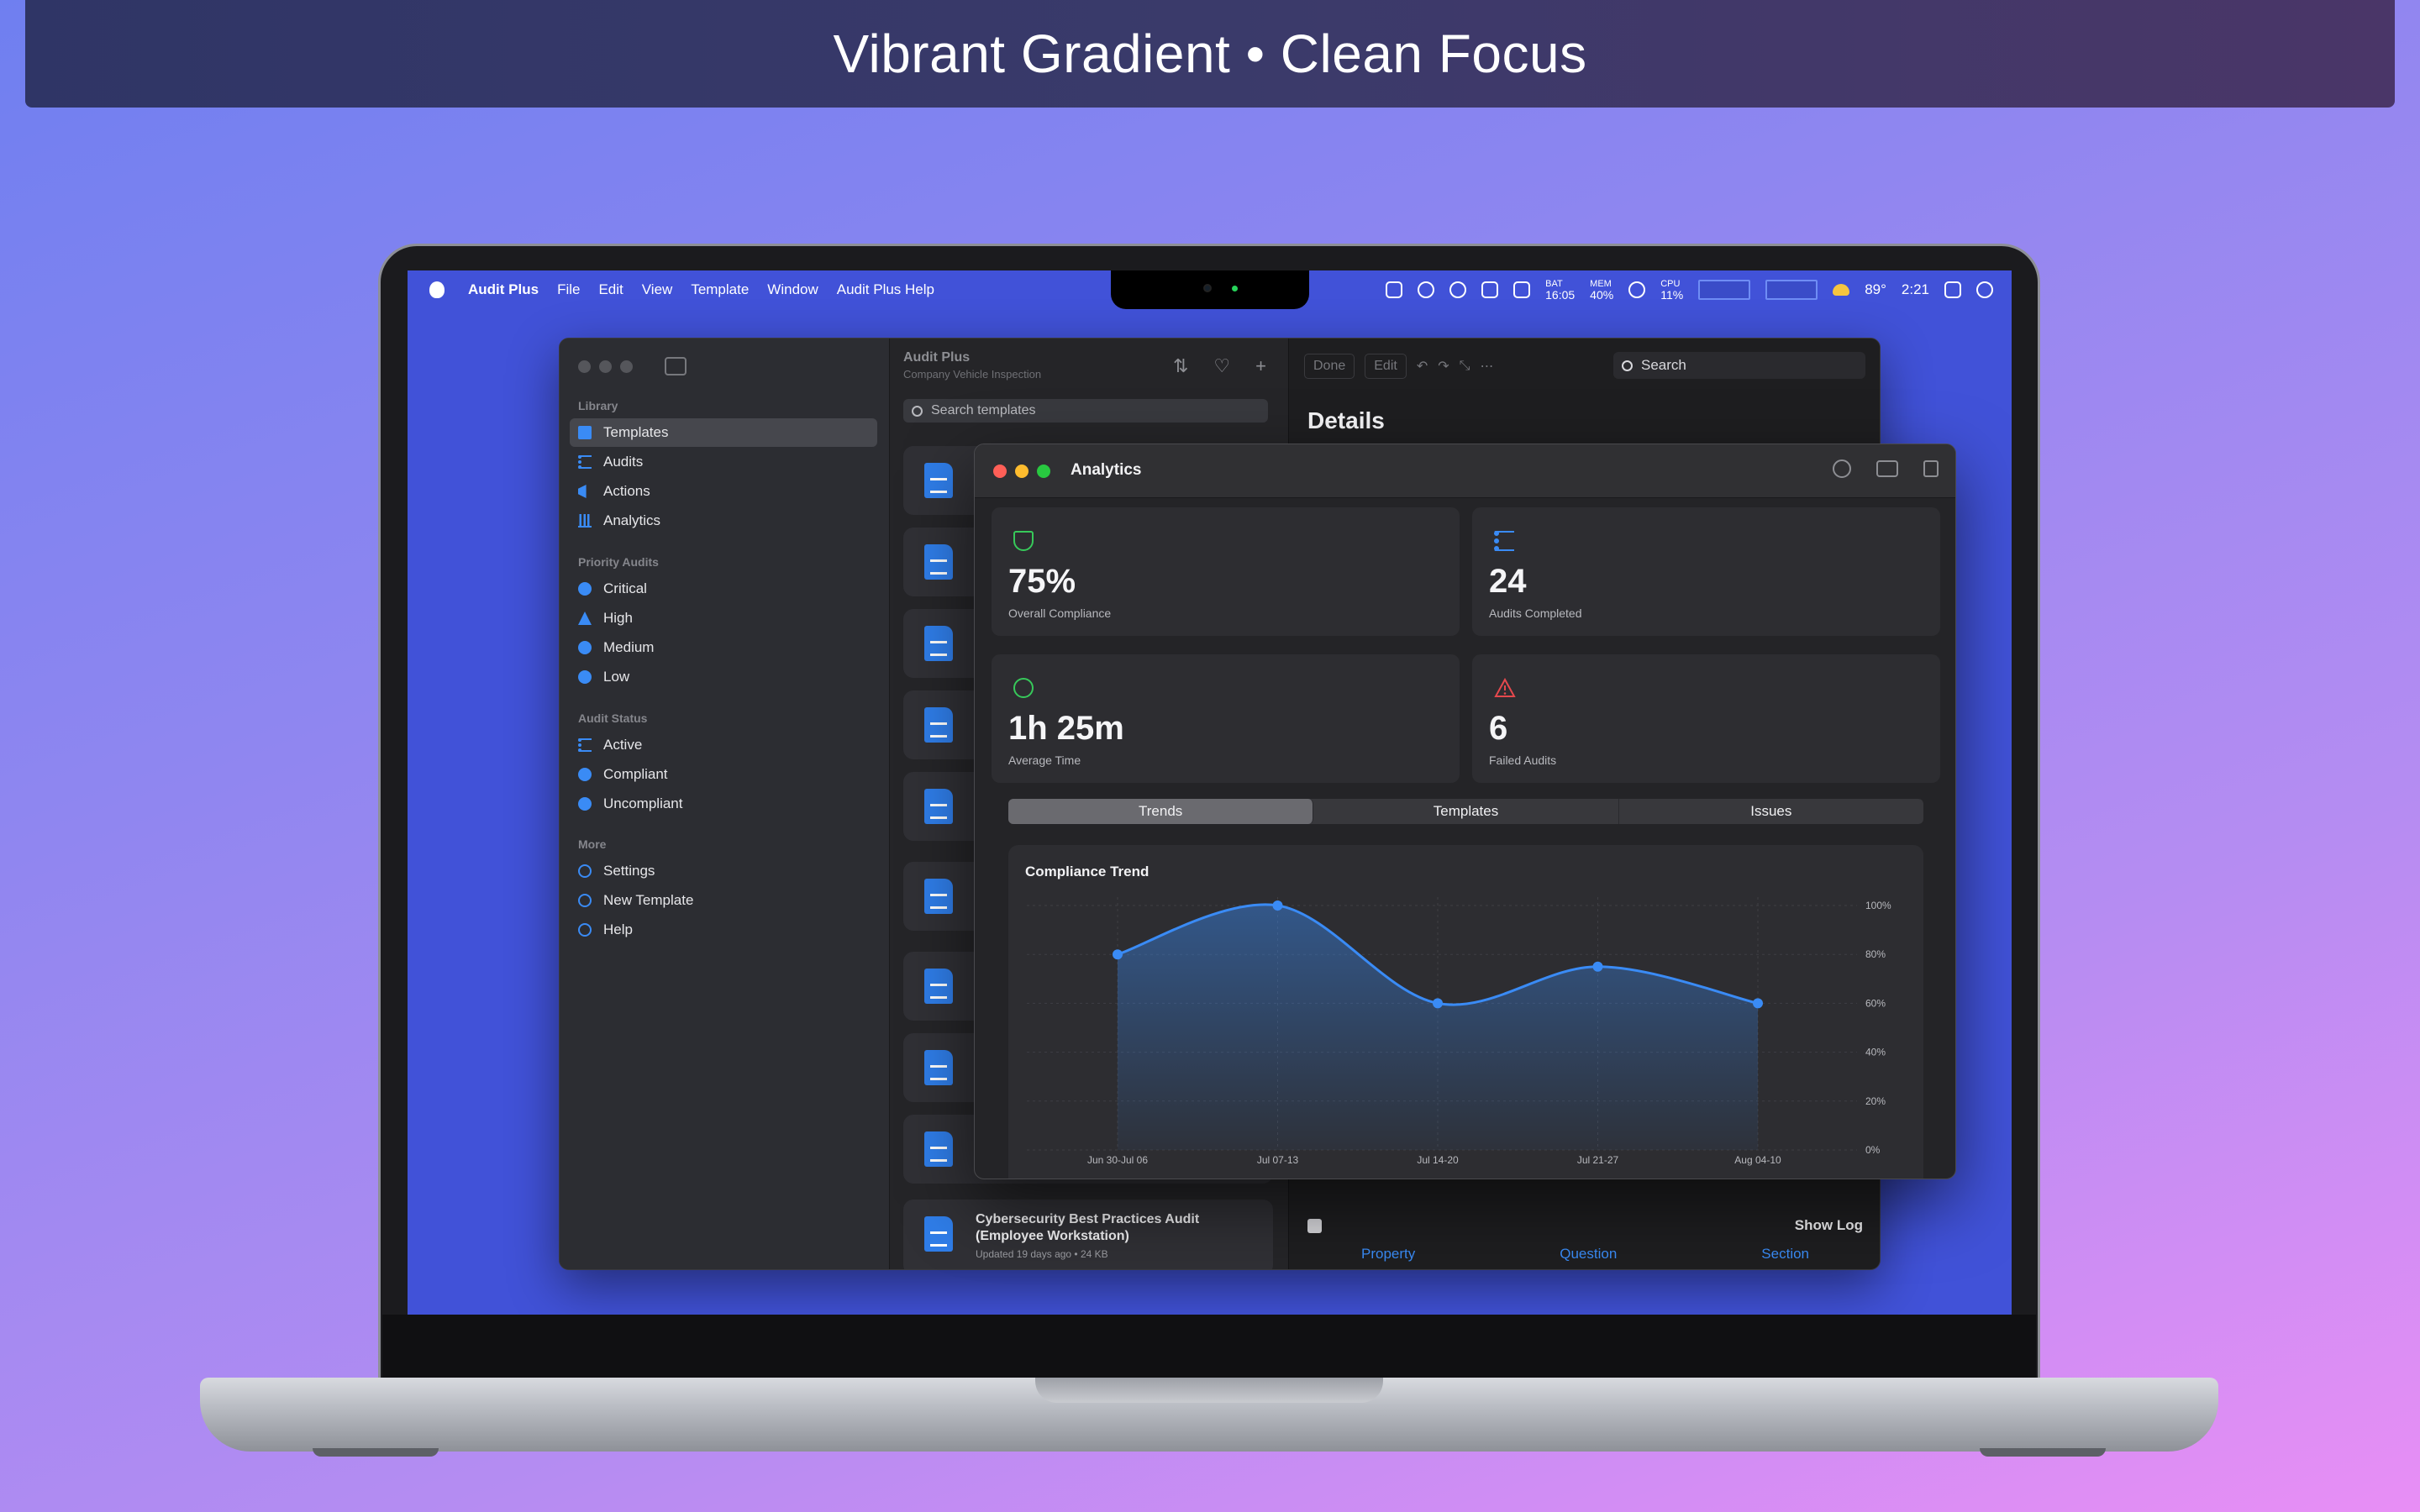 This screenshot has width=2420, height=1512. What do you see at coordinates (1180, 366) in the screenshot?
I see `sort-icon: ⇅` at bounding box center [1180, 366].